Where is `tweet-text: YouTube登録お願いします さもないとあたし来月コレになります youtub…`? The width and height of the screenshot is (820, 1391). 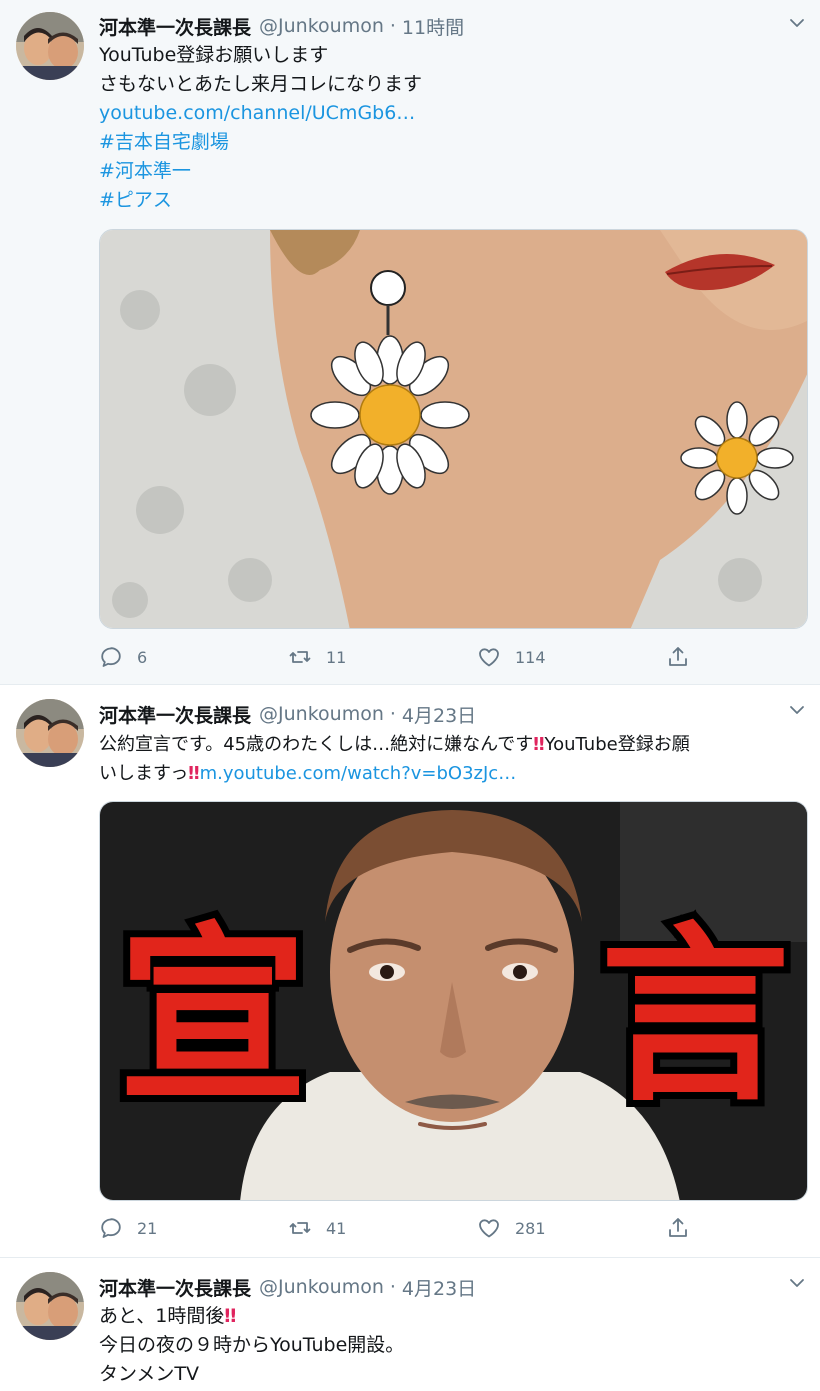
tweet-text: YouTube登録お願いします さもないとあたし来月コレになります youtub… is located at coordinates (452, 128).